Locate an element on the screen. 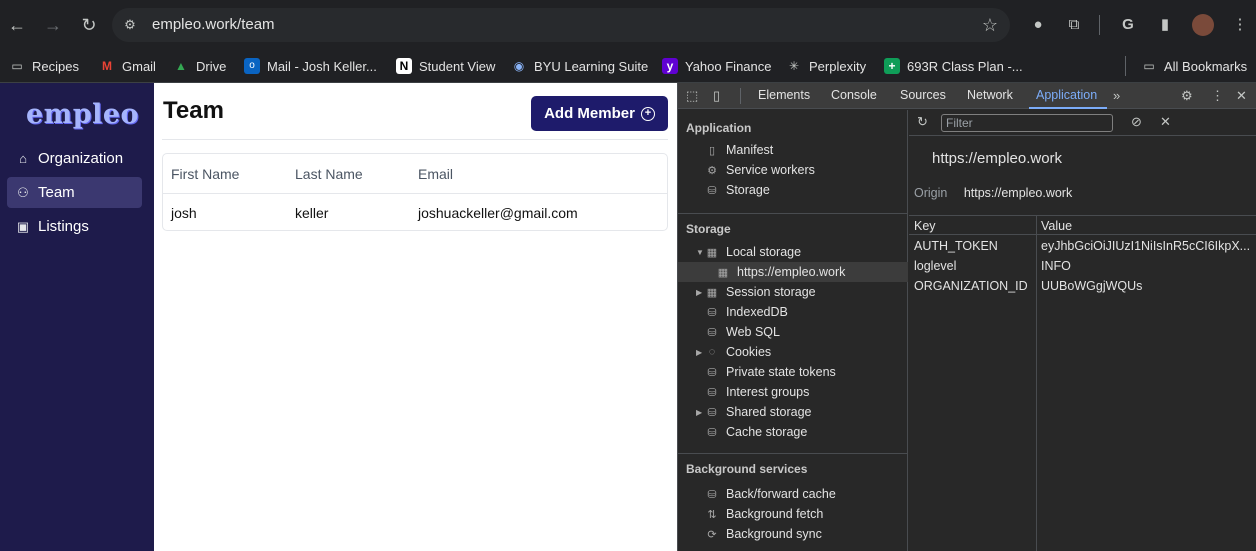 Image resolution: width=1256 pixels, height=551 pixels. settings-gear-icon: ⚙ is located at coordinates (1187, 96).